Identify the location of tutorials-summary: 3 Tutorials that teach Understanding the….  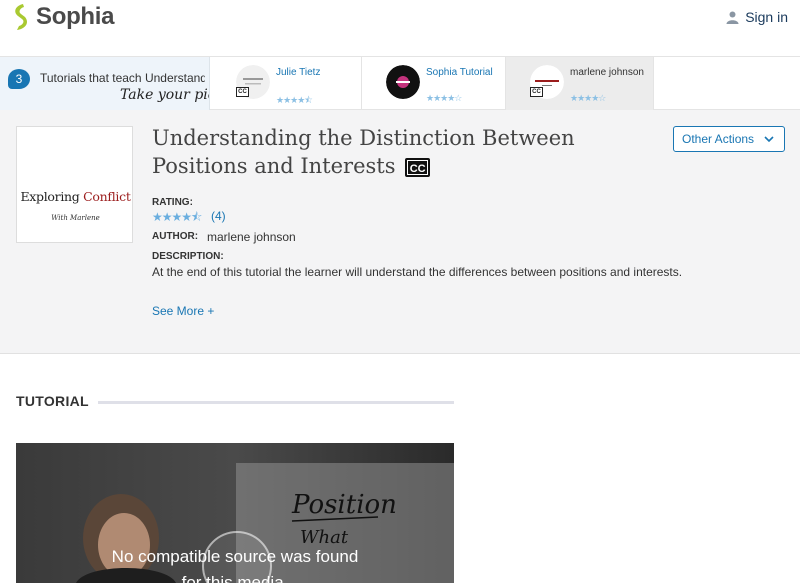
(105, 83).